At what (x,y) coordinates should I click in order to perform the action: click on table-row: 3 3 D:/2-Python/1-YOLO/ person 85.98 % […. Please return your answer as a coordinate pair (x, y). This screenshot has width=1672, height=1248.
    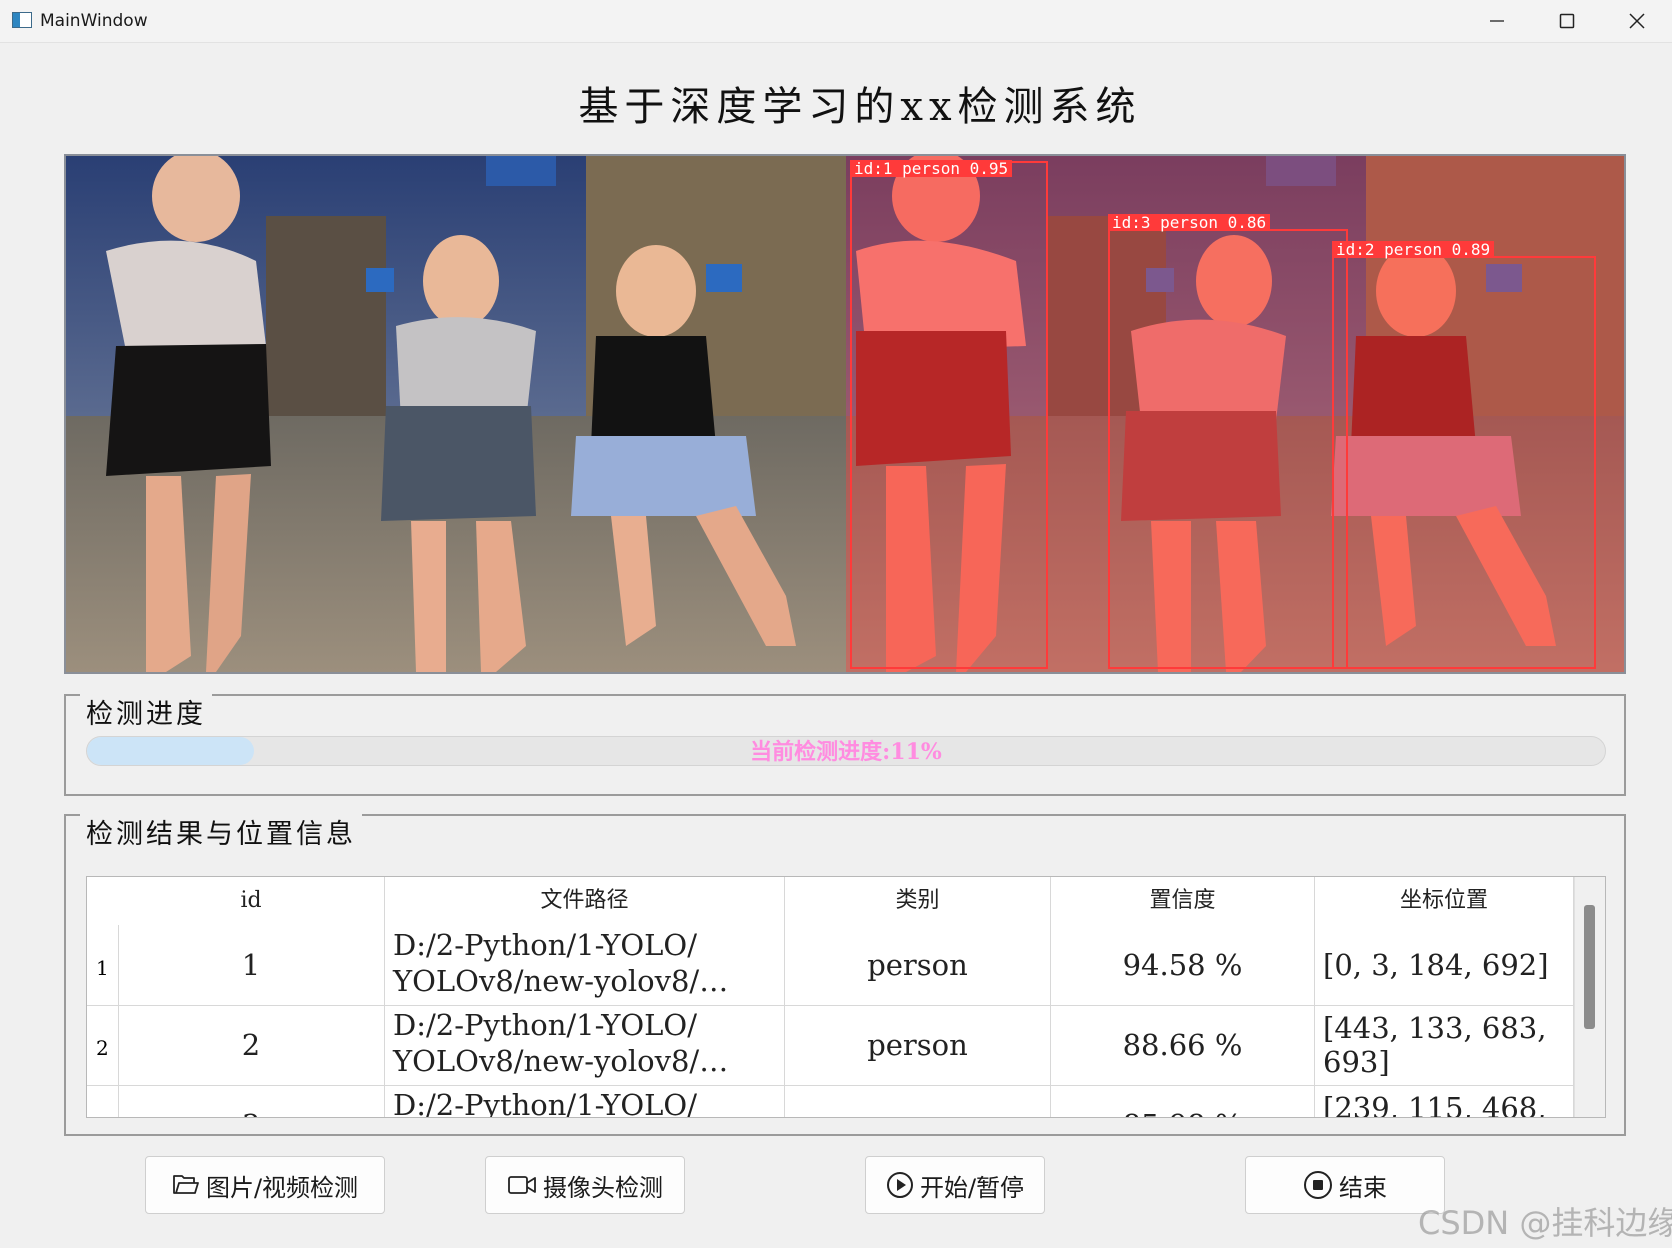
    Looking at the image, I should click on (830, 1101).